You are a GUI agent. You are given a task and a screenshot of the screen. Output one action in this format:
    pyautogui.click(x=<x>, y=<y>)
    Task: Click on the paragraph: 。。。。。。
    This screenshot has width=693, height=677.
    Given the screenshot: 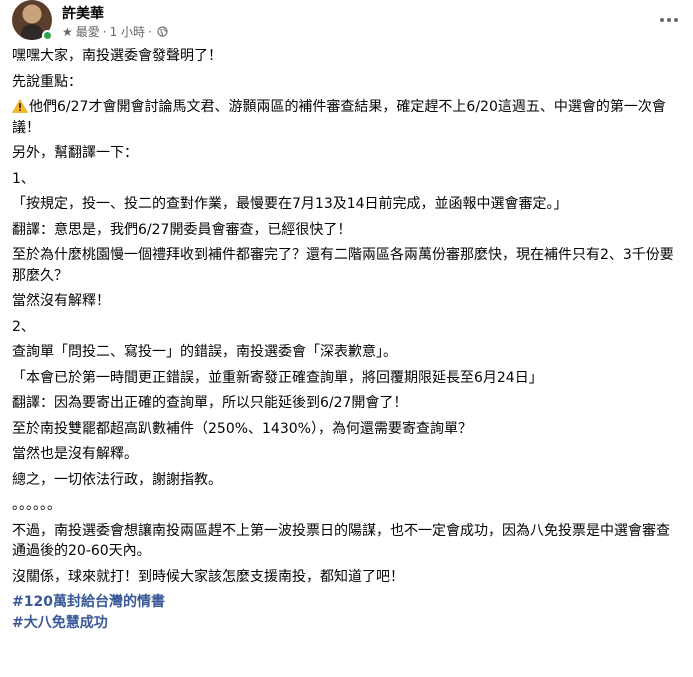 What is the action you would take?
    pyautogui.click(x=36, y=505)
    